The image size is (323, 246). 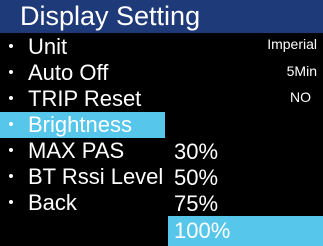 What do you see at coordinates (76, 150) in the screenshot?
I see `menu-item-label: MAX PAS` at bounding box center [76, 150].